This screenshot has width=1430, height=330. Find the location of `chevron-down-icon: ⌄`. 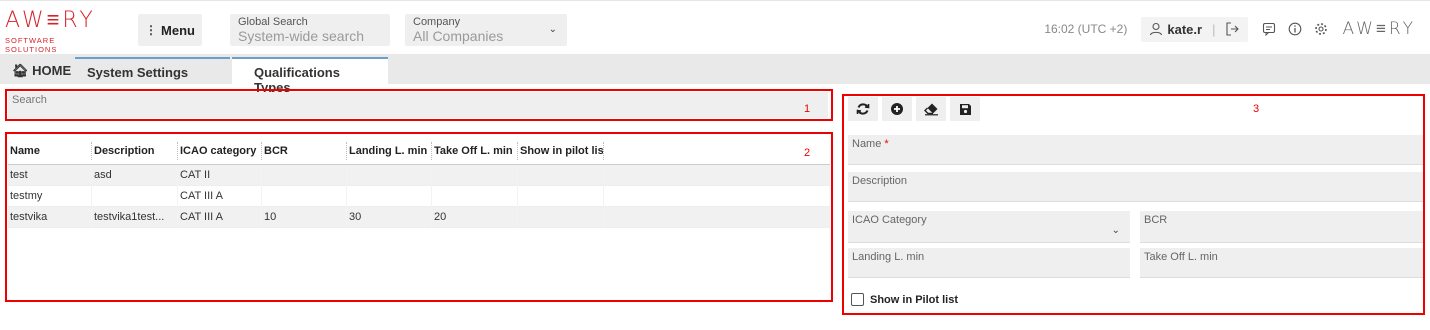

chevron-down-icon: ⌄ is located at coordinates (552, 29).